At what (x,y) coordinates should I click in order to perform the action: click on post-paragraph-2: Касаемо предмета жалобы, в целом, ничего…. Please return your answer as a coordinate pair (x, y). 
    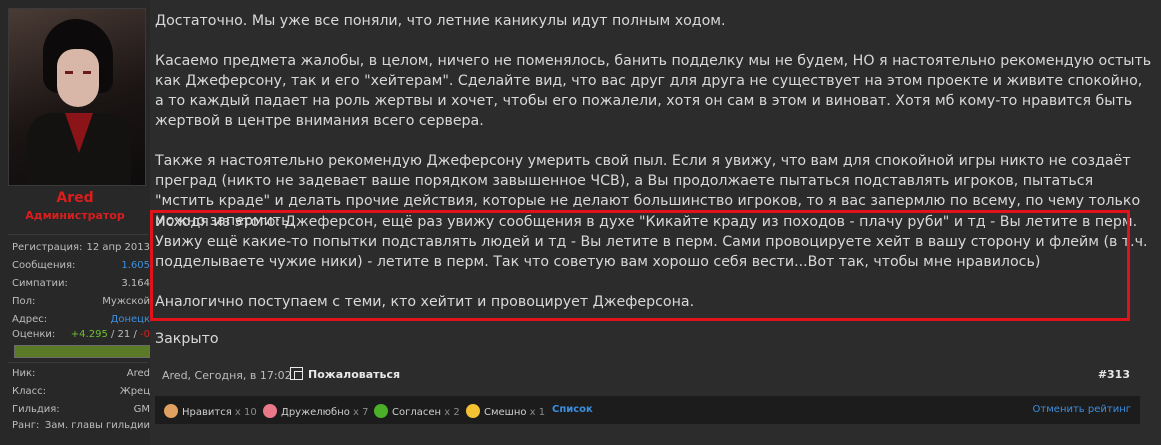
    Looking at the image, I should click on (653, 91).